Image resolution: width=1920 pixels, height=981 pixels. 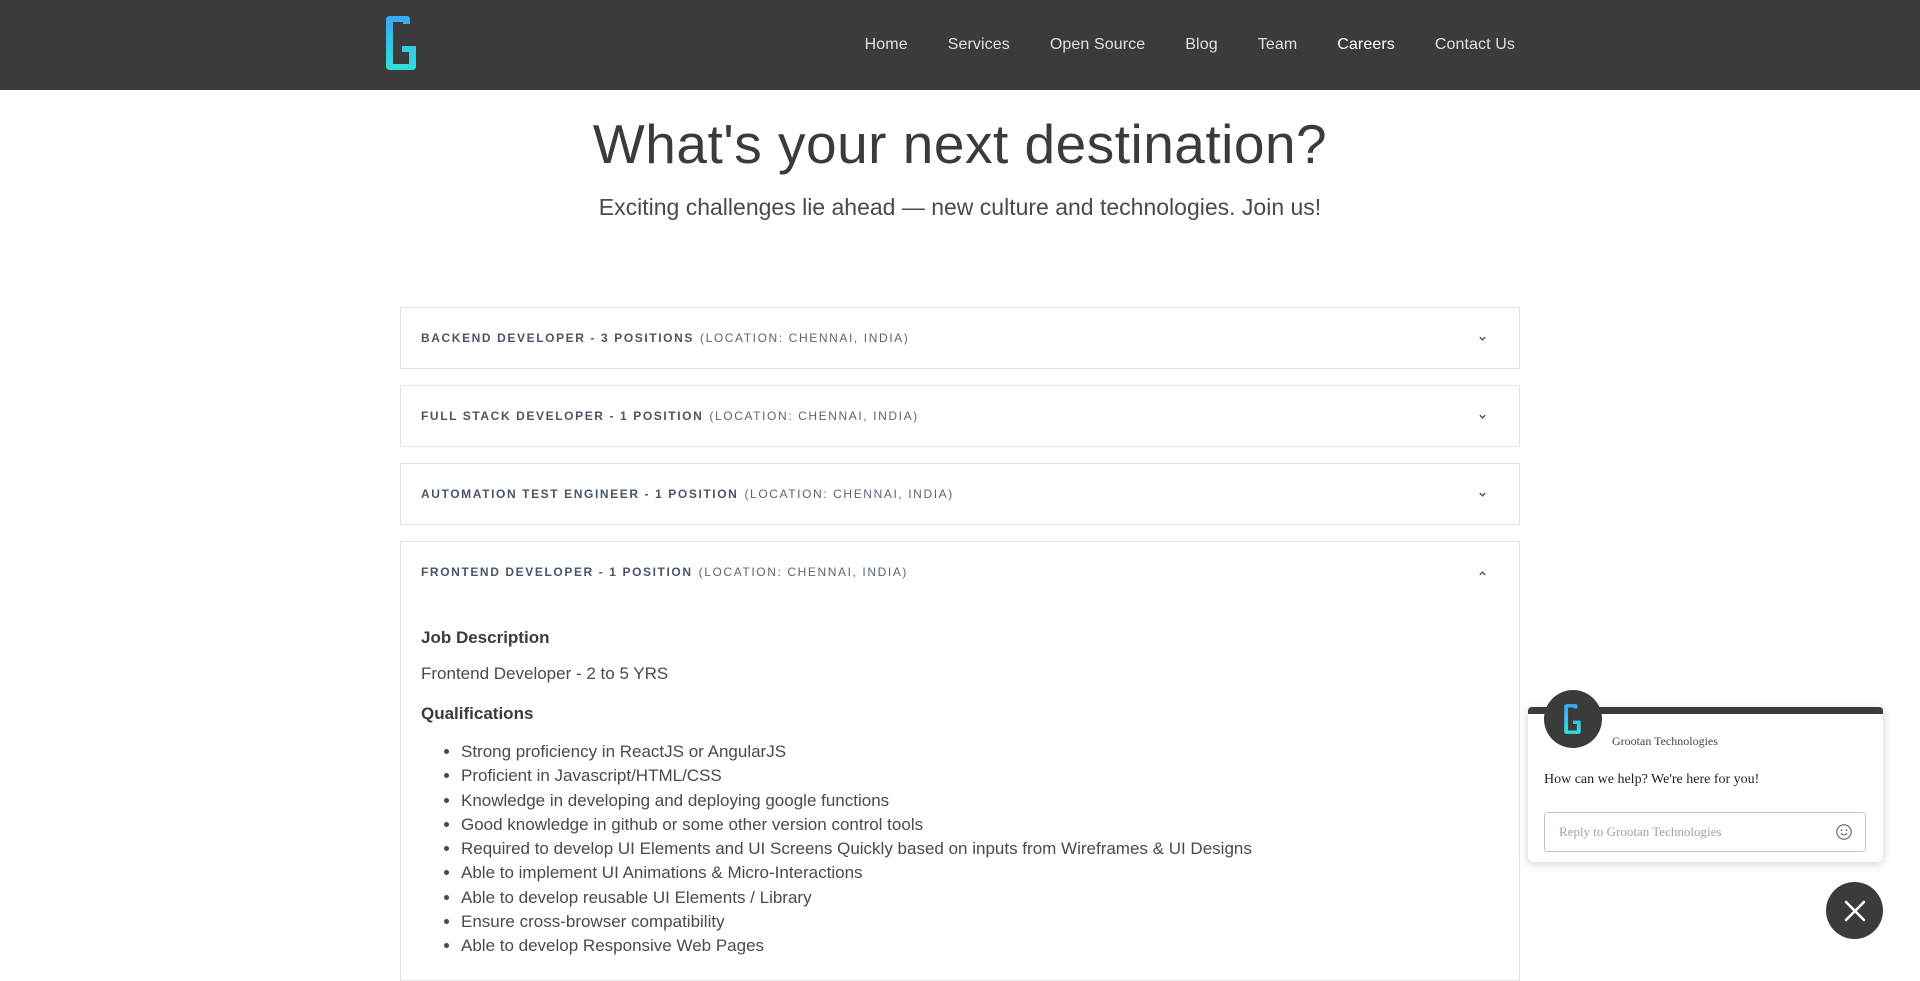 I want to click on emoji-icon, so click(x=1844, y=832).